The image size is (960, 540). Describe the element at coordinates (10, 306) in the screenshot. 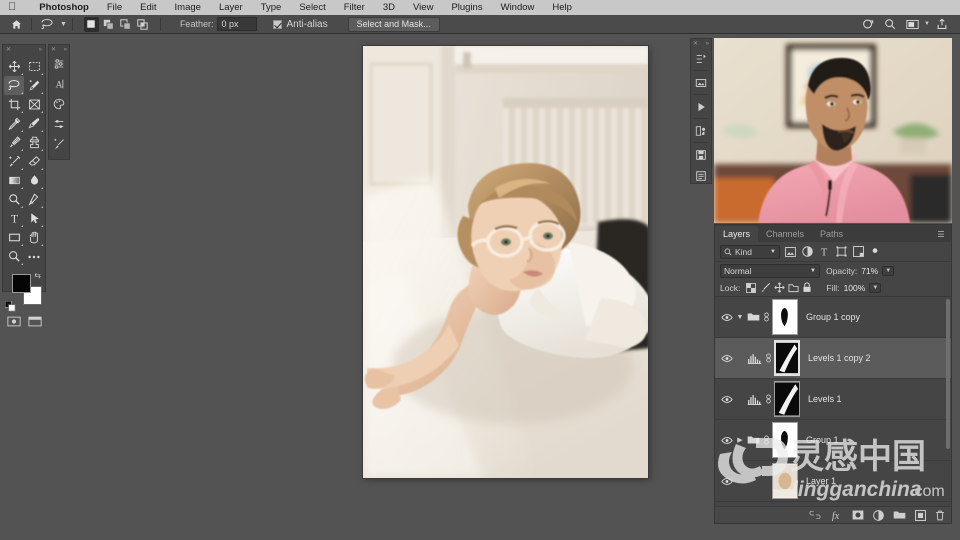

I see `default-colors-icon` at that location.